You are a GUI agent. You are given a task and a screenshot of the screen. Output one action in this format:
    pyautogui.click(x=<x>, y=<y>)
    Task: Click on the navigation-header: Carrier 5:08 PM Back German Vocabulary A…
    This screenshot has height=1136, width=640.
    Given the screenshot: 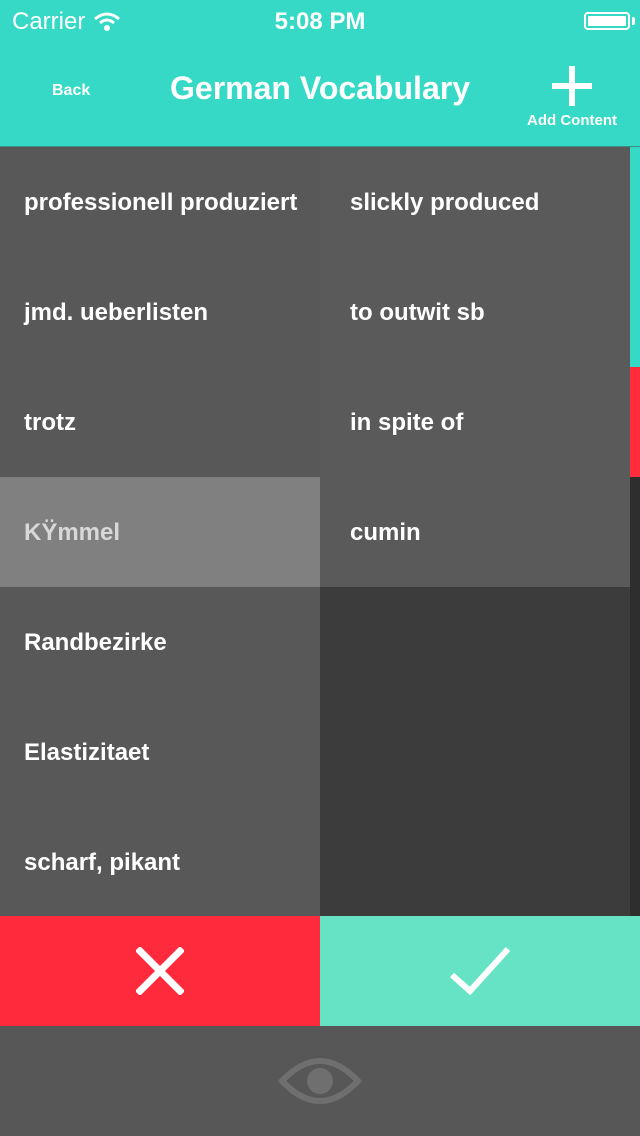 What is the action you would take?
    pyautogui.click(x=320, y=73)
    